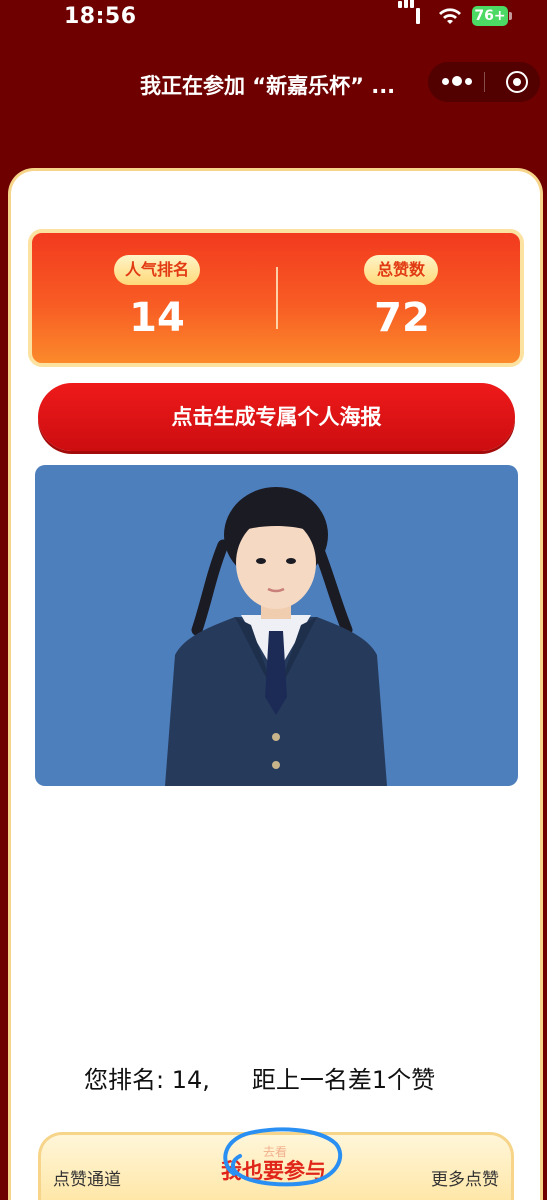  What do you see at coordinates (157, 270) in the screenshot?
I see `rank-label: 人气排名` at bounding box center [157, 270].